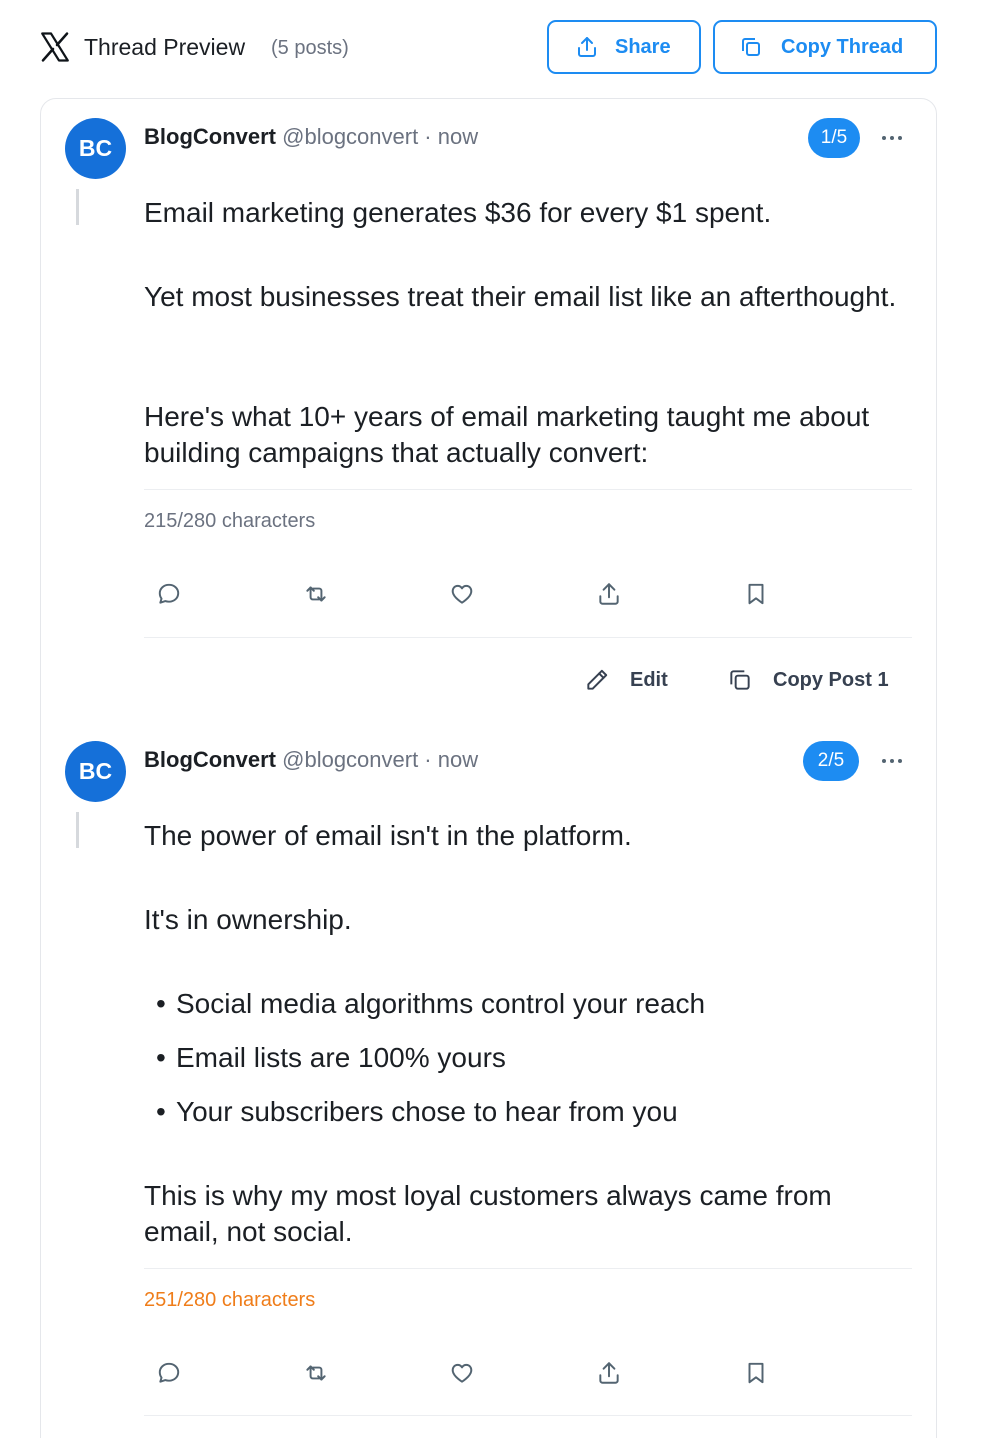  What do you see at coordinates (310, 48) in the screenshot?
I see `post-count: (5 posts)` at bounding box center [310, 48].